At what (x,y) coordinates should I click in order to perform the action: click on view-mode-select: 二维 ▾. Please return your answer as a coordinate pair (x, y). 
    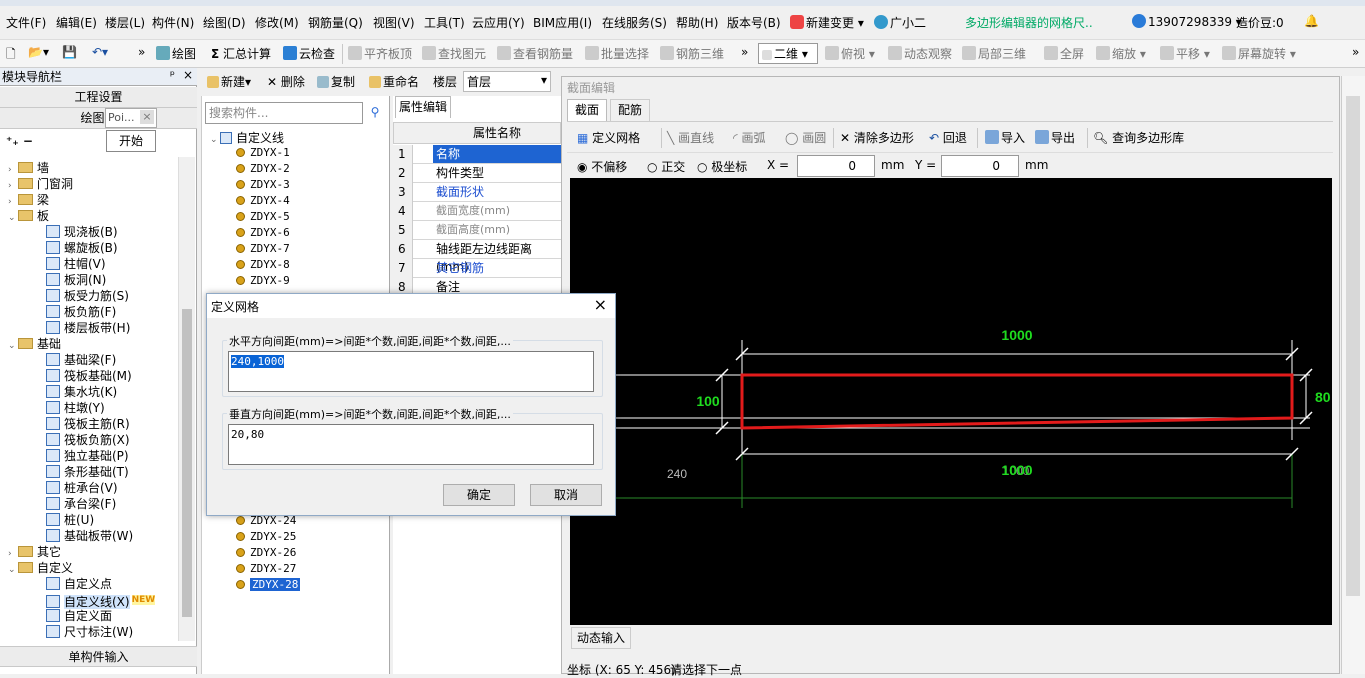
    Looking at the image, I should click on (788, 53).